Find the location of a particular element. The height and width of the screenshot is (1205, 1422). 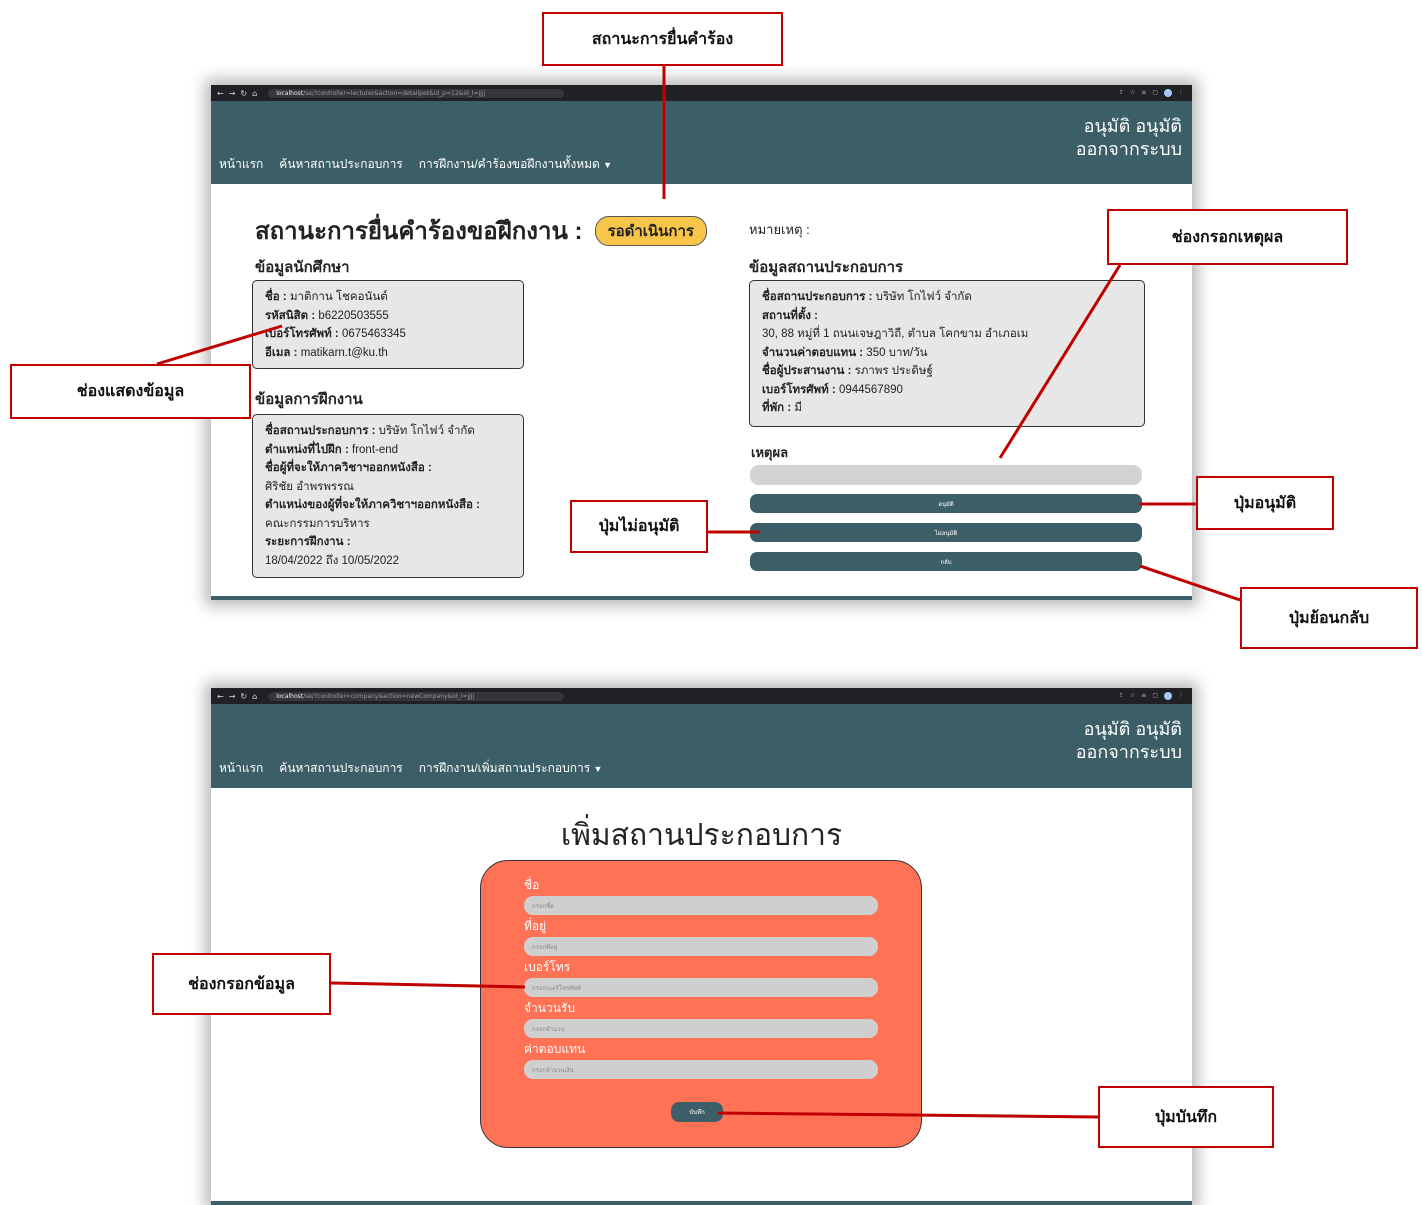

nav-dropdown: การฝึกงาน/เพิ่มสถานประกอบการ ▼ is located at coordinates (511, 768).